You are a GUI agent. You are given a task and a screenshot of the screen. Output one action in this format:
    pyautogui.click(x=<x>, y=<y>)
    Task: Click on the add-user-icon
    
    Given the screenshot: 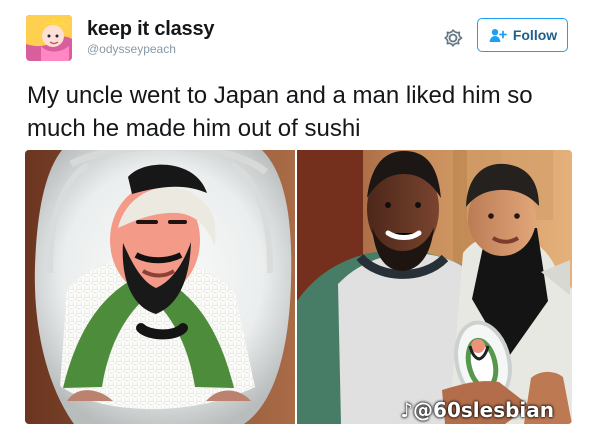 What is the action you would take?
    pyautogui.click(x=497, y=35)
    